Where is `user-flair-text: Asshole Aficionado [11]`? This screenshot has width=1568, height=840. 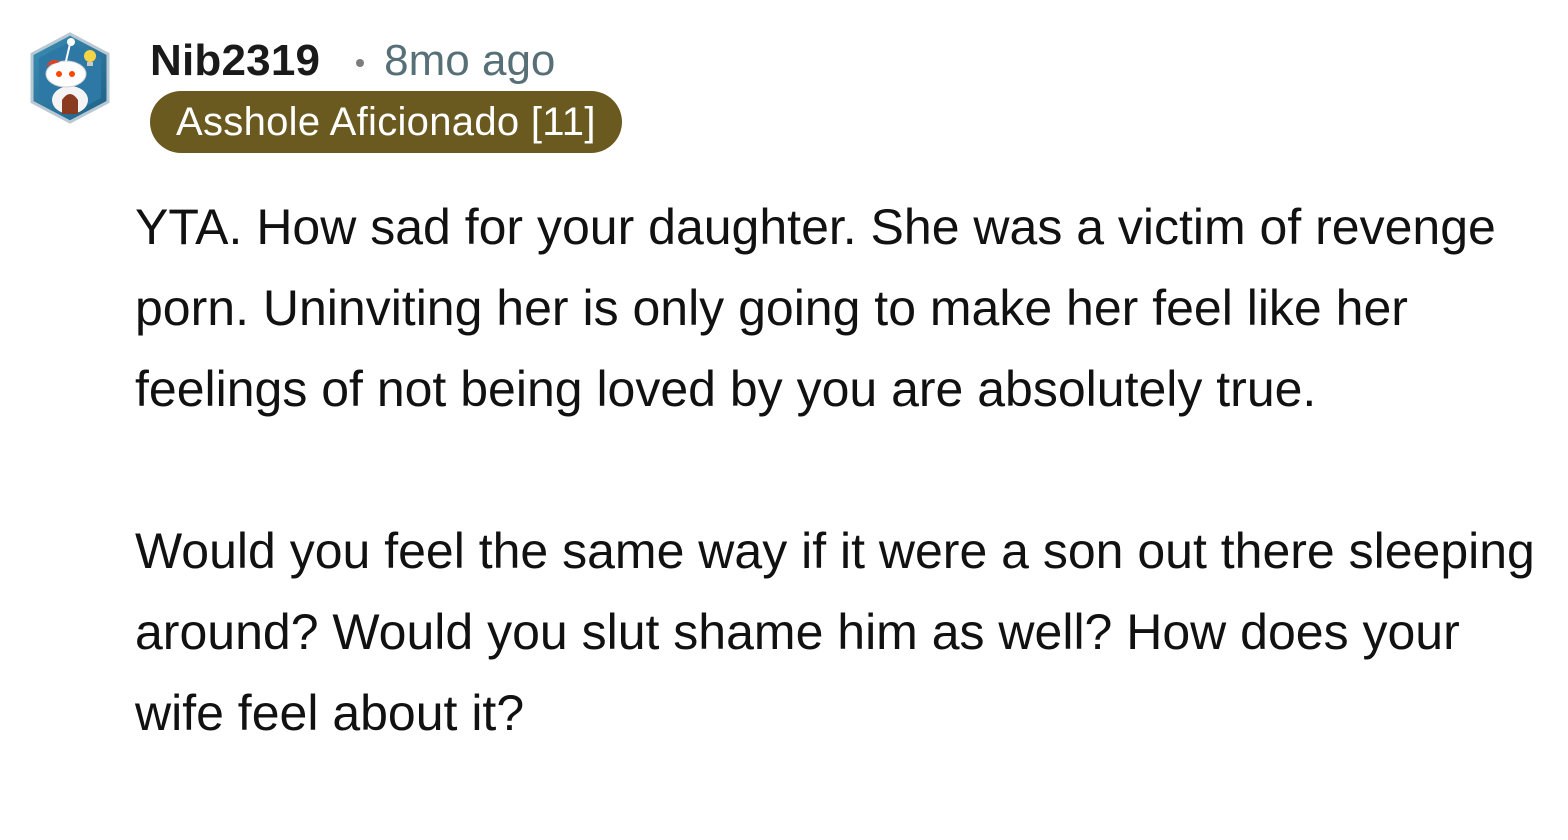 user-flair-text: Asshole Aficionado [11] is located at coordinates (386, 121).